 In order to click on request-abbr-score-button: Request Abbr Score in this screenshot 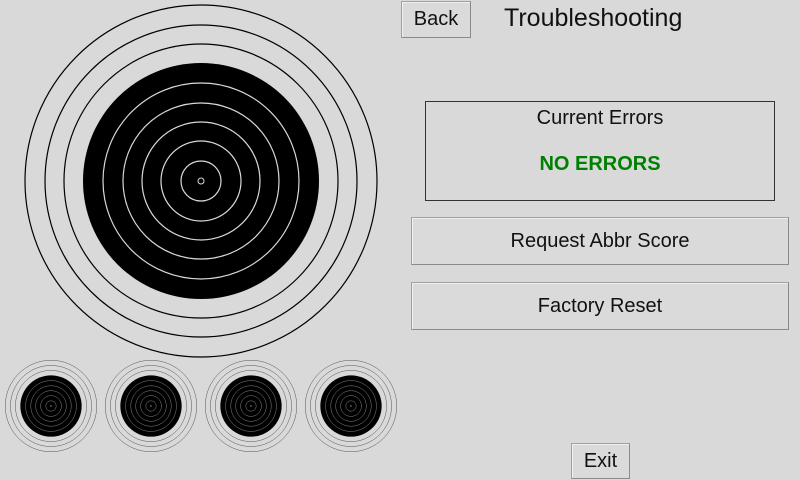, I will do `click(600, 241)`.